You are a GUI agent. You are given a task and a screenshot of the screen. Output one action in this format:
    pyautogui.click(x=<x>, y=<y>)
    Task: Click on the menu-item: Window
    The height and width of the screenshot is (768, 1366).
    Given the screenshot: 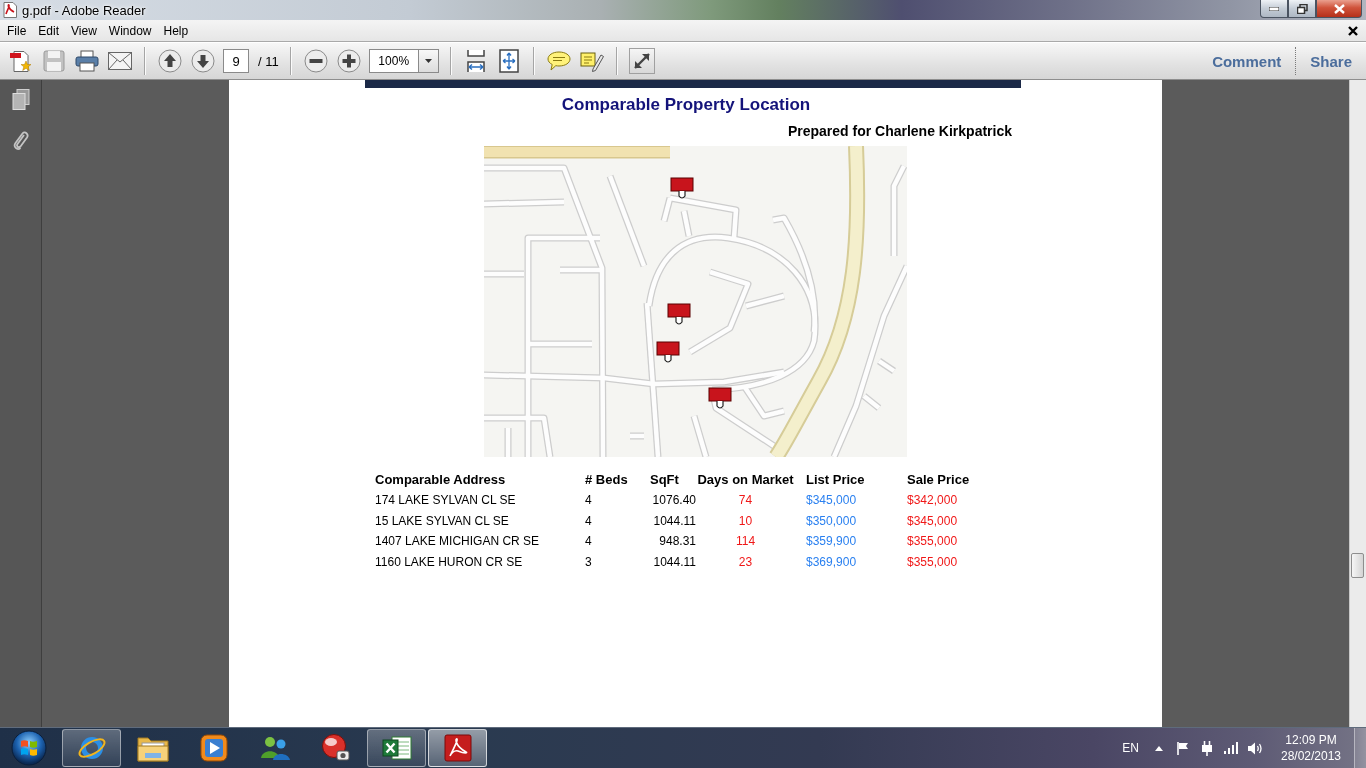 What is the action you would take?
    pyautogui.click(x=130, y=30)
    